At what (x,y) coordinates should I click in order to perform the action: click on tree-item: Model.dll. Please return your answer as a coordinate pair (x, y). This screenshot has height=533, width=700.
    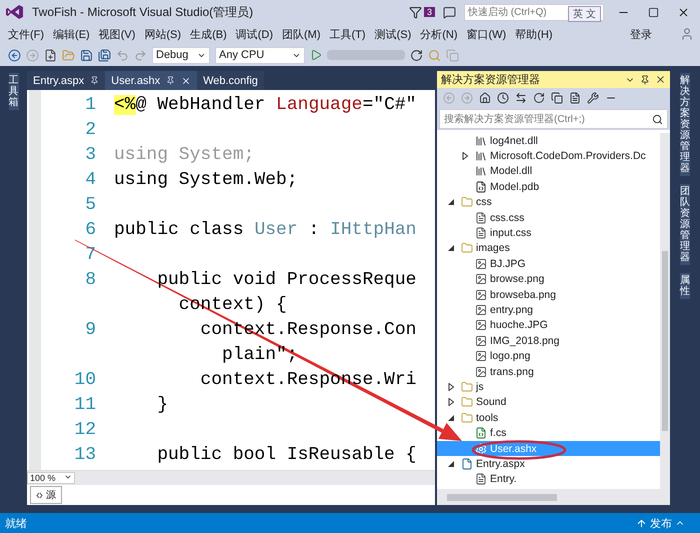
    Looking at the image, I should click on (548, 172).